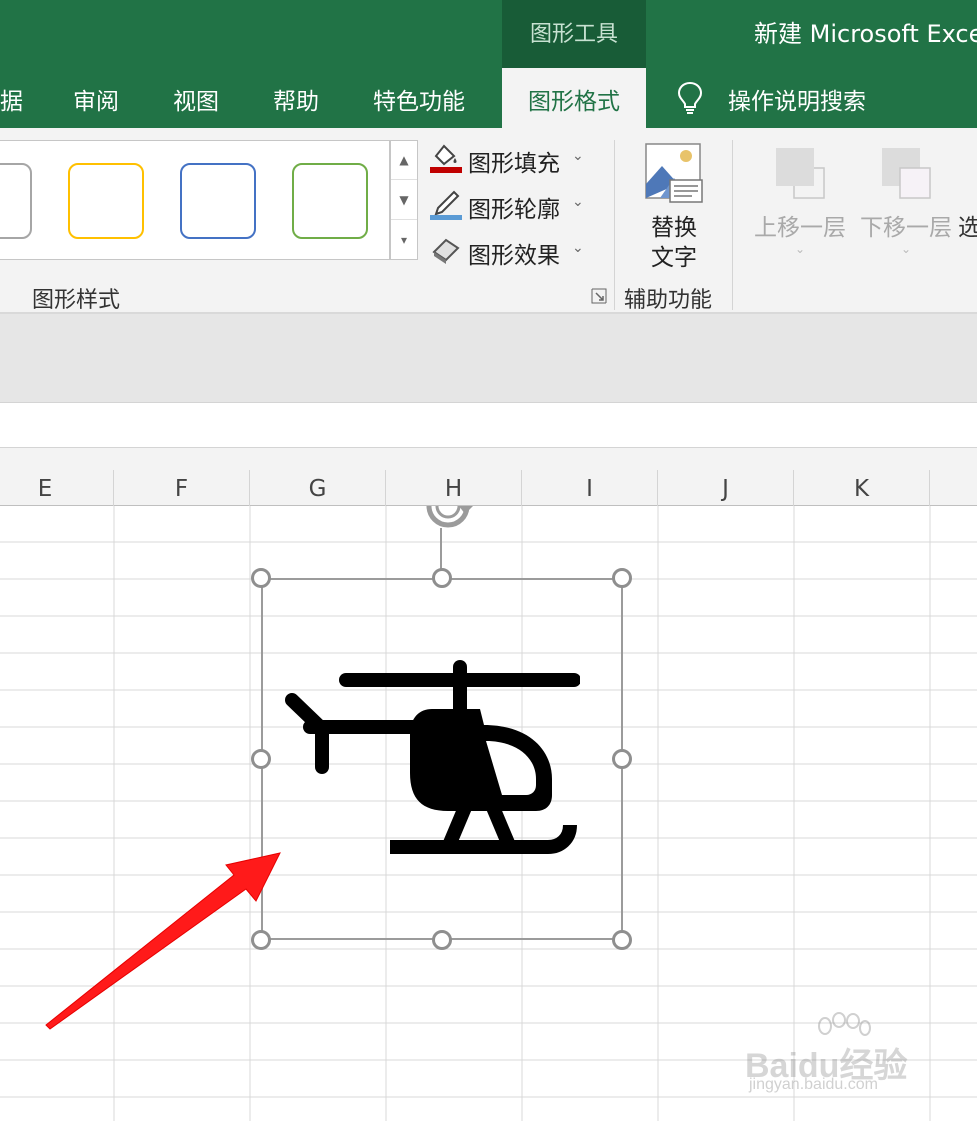  I want to click on contextual-tab-group: 图形工具, so click(574, 34).